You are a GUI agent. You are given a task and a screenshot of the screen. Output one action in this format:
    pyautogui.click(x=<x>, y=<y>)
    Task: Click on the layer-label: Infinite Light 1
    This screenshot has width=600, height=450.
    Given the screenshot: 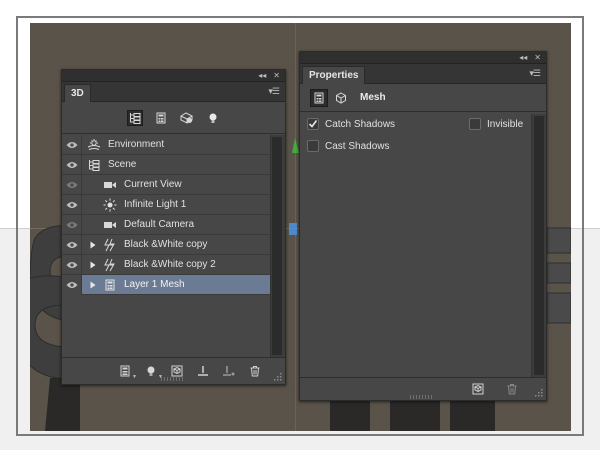 What is the action you would take?
    pyautogui.click(x=155, y=204)
    